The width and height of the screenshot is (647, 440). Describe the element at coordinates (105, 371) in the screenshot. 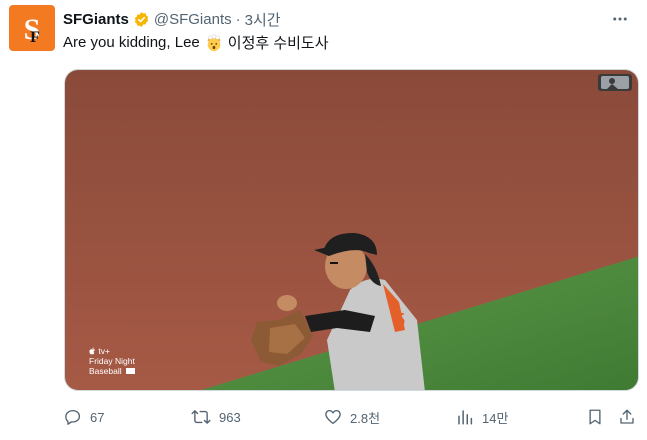

I see `watermark-line3: Baseball` at that location.